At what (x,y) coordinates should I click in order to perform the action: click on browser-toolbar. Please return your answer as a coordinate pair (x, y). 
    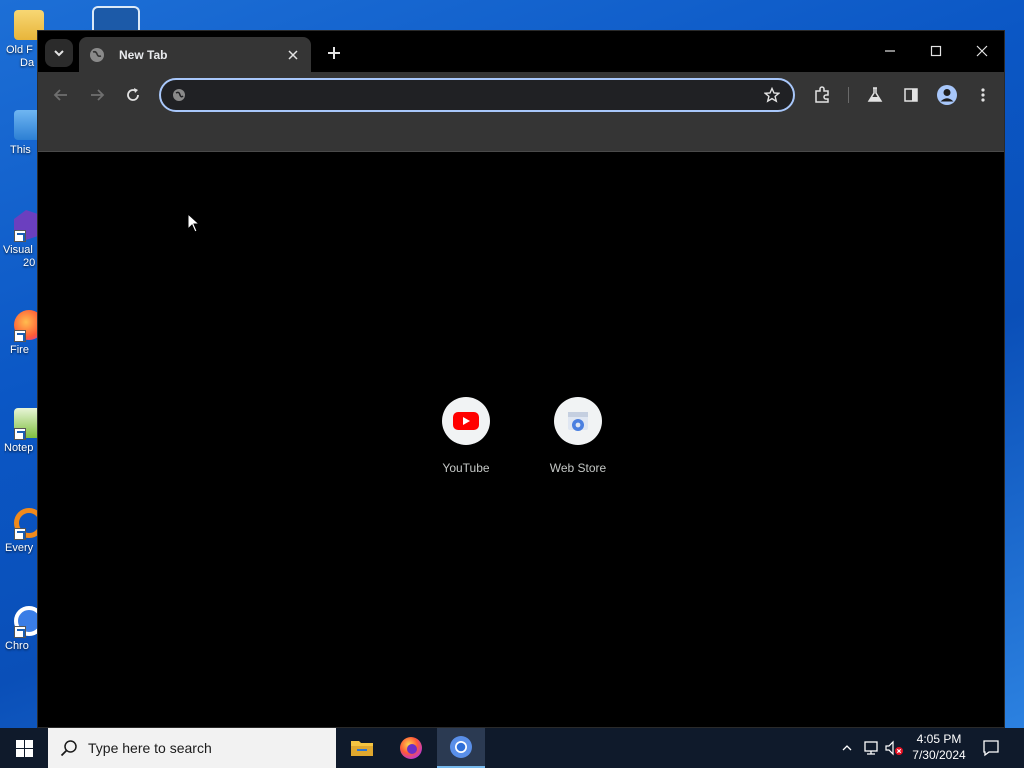
    Looking at the image, I should click on (521, 112).